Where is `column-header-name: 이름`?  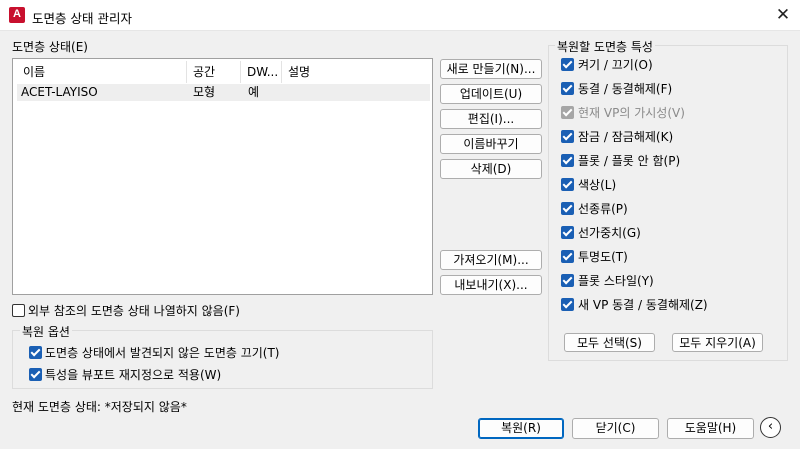
column-header-name: 이름 is located at coordinates (102, 72).